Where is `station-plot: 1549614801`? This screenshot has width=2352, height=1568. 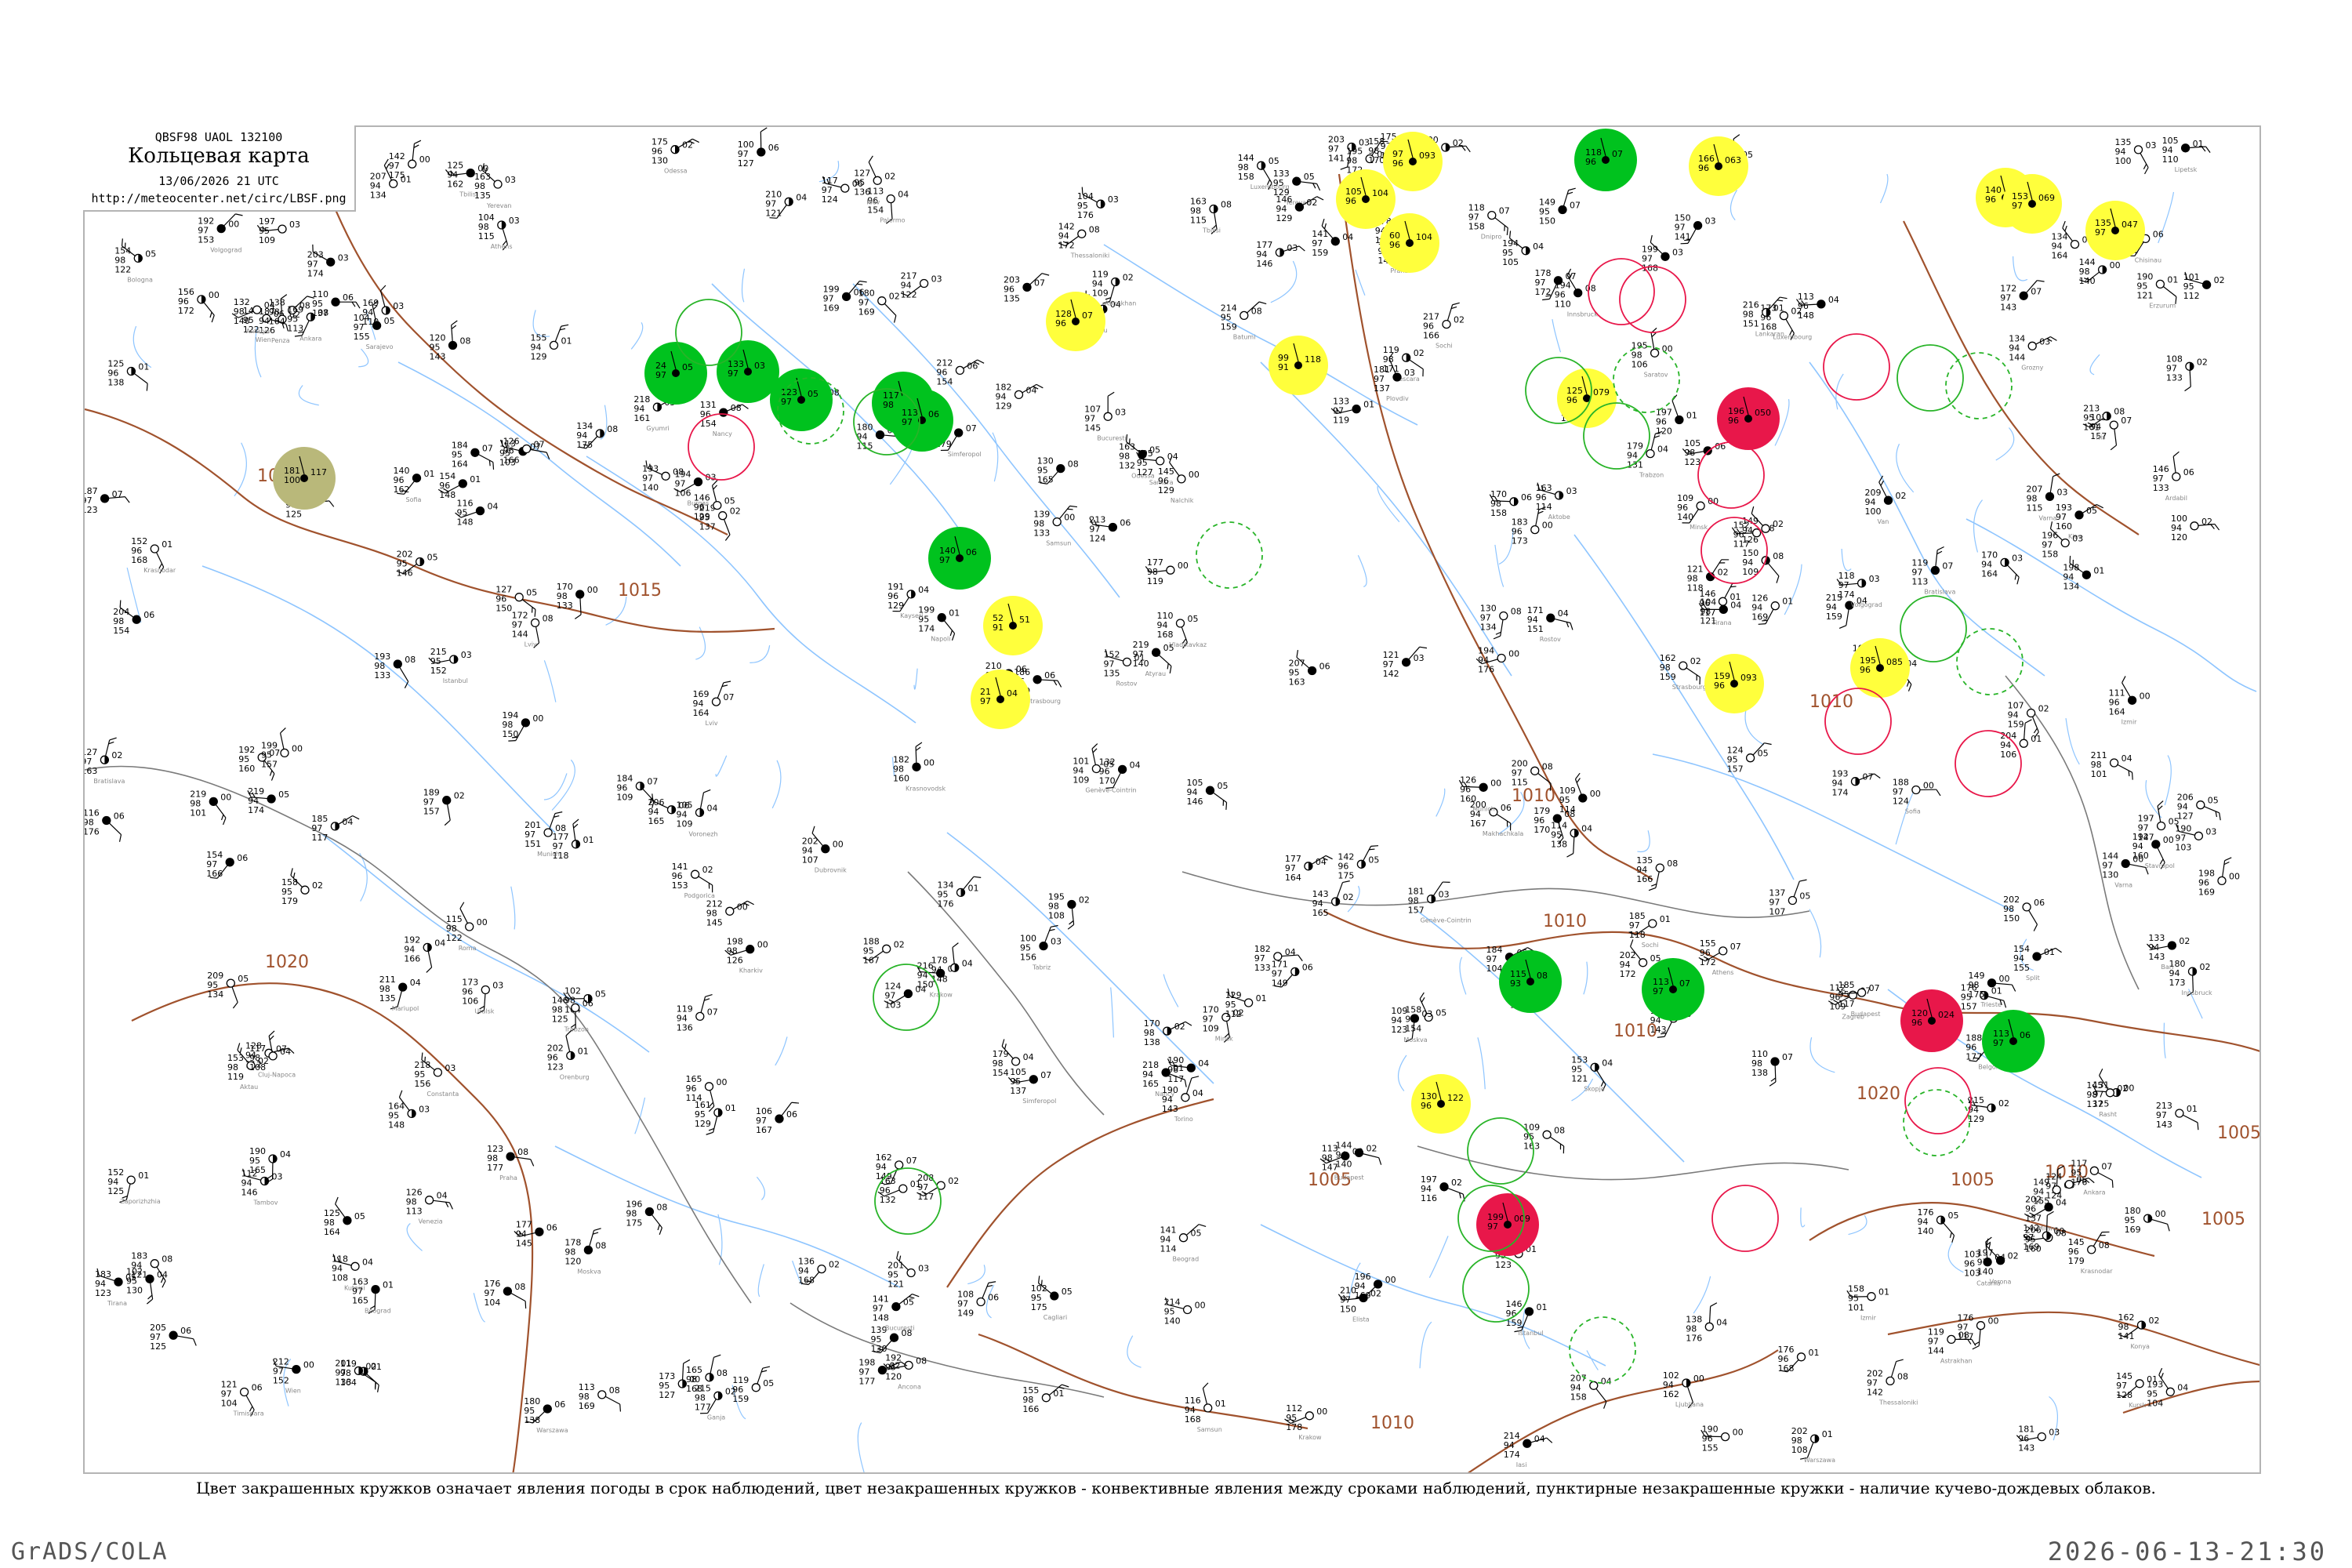
station-plot: 1549614801 is located at coordinates (459, 485).